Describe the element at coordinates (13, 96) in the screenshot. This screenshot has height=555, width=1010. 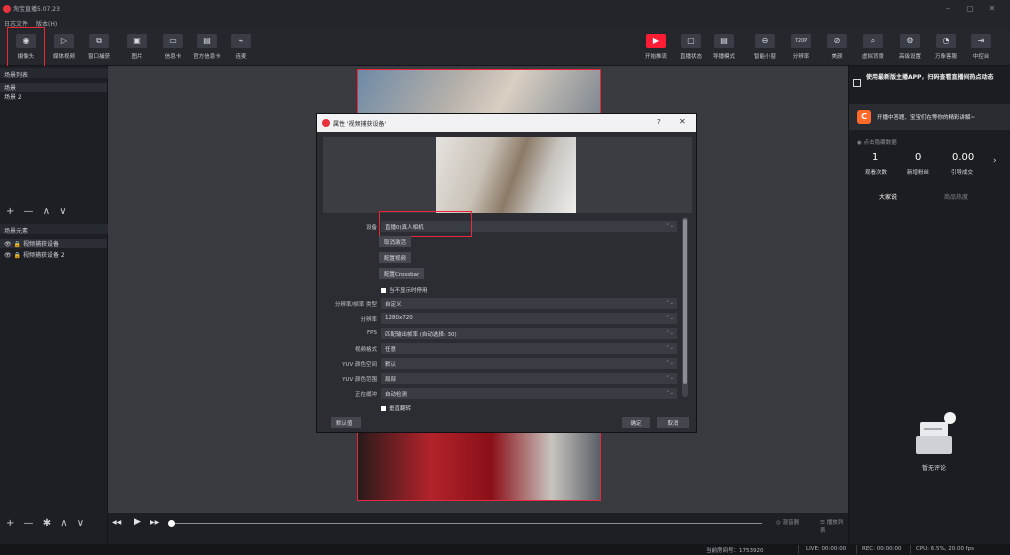
I see `scene-item: 场景 2` at that location.